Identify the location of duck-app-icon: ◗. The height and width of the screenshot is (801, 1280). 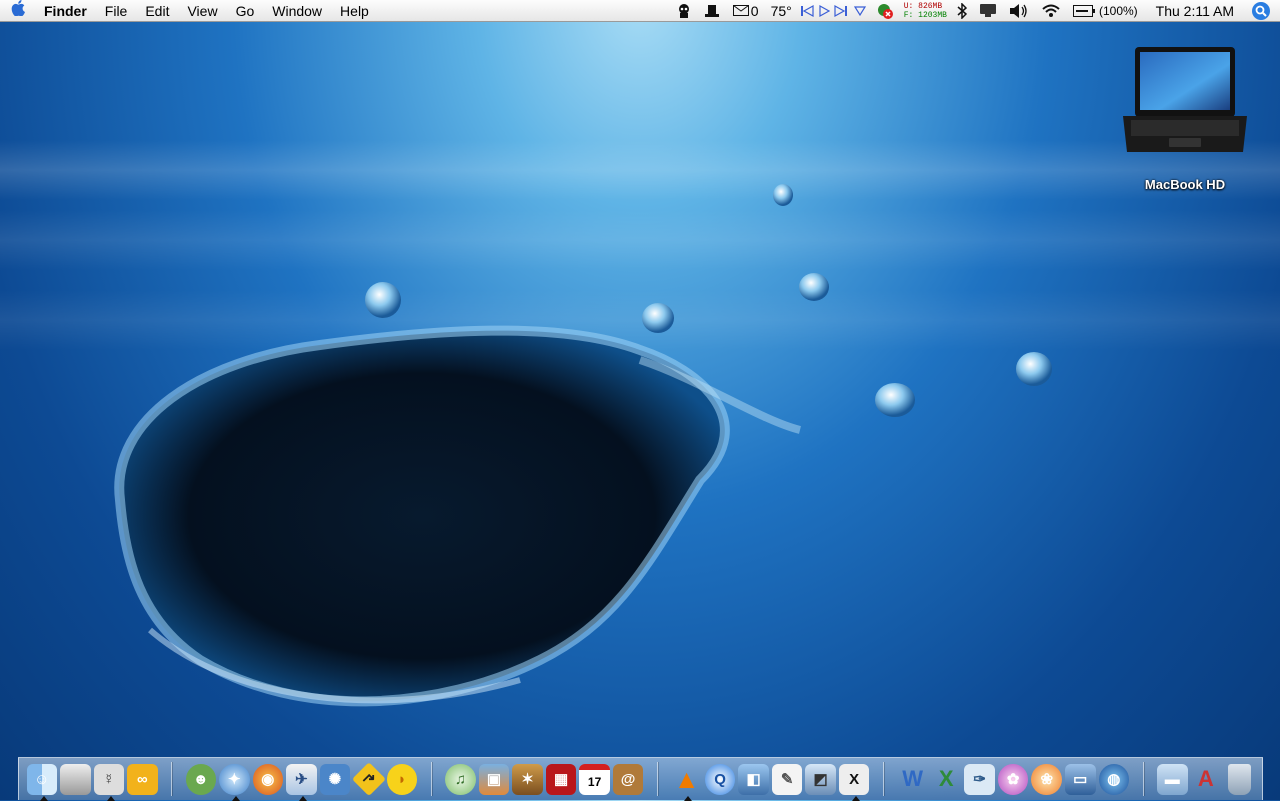
(402, 779).